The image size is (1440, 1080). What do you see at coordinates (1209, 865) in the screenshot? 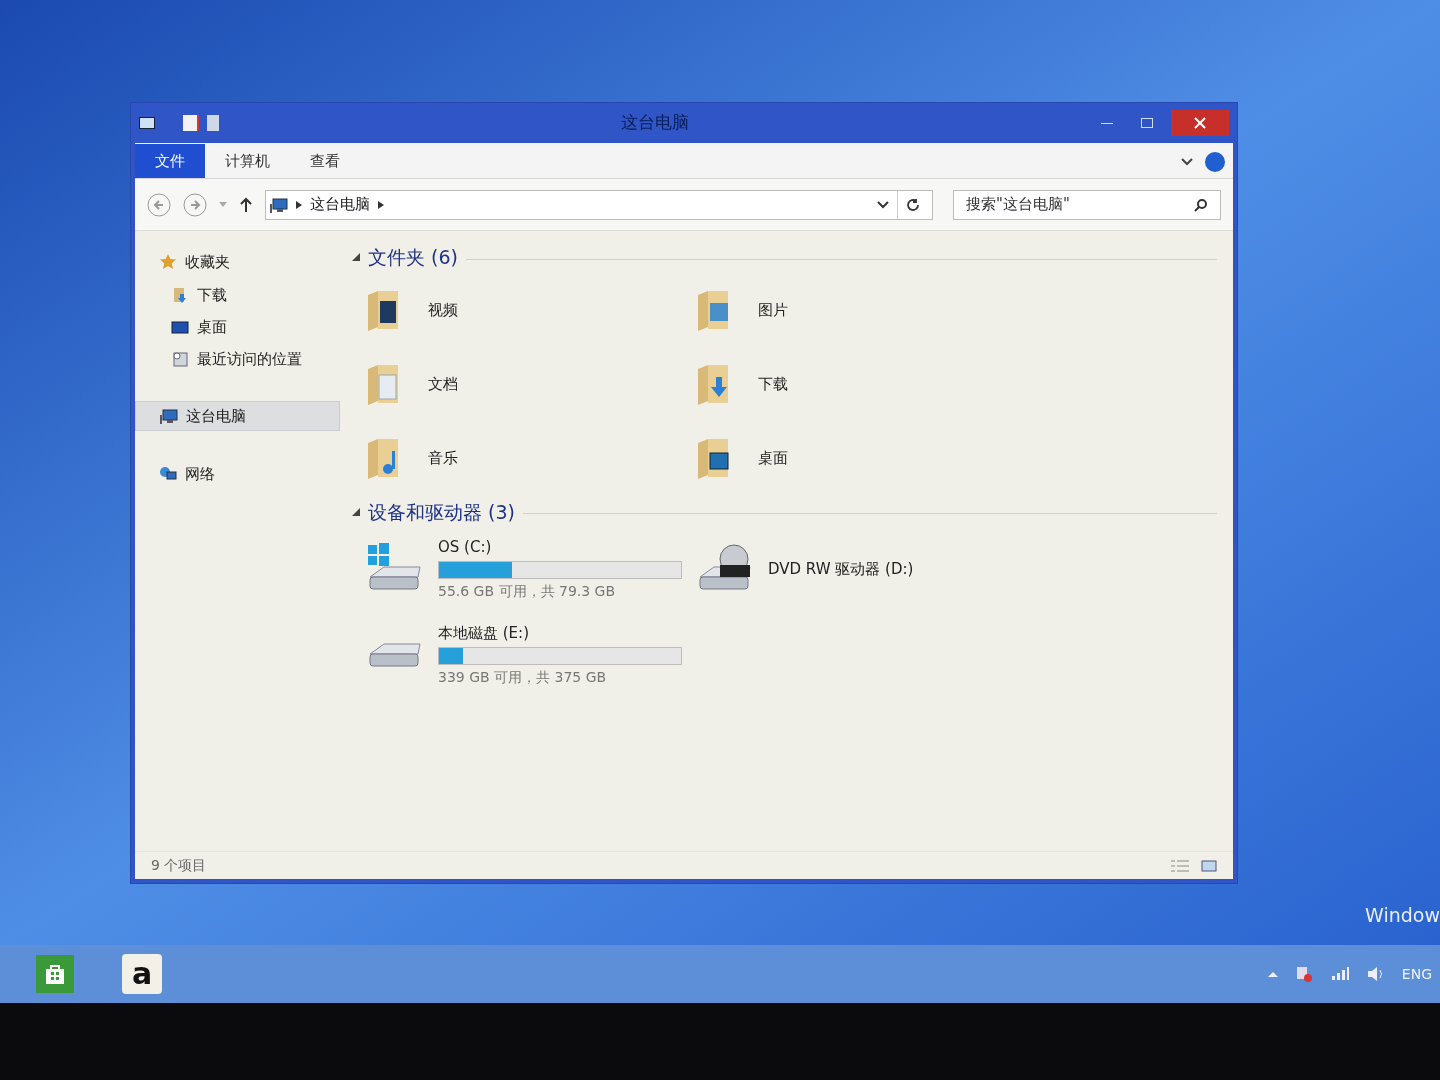
I see `large-icons-view-icon` at bounding box center [1209, 865].